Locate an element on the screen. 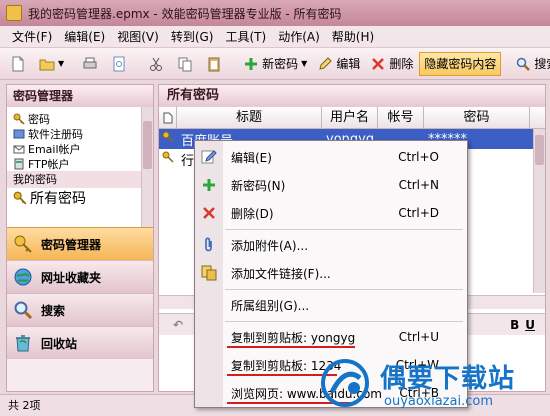 This screenshot has height=416, width=550. email-icon is located at coordinates (19, 149).